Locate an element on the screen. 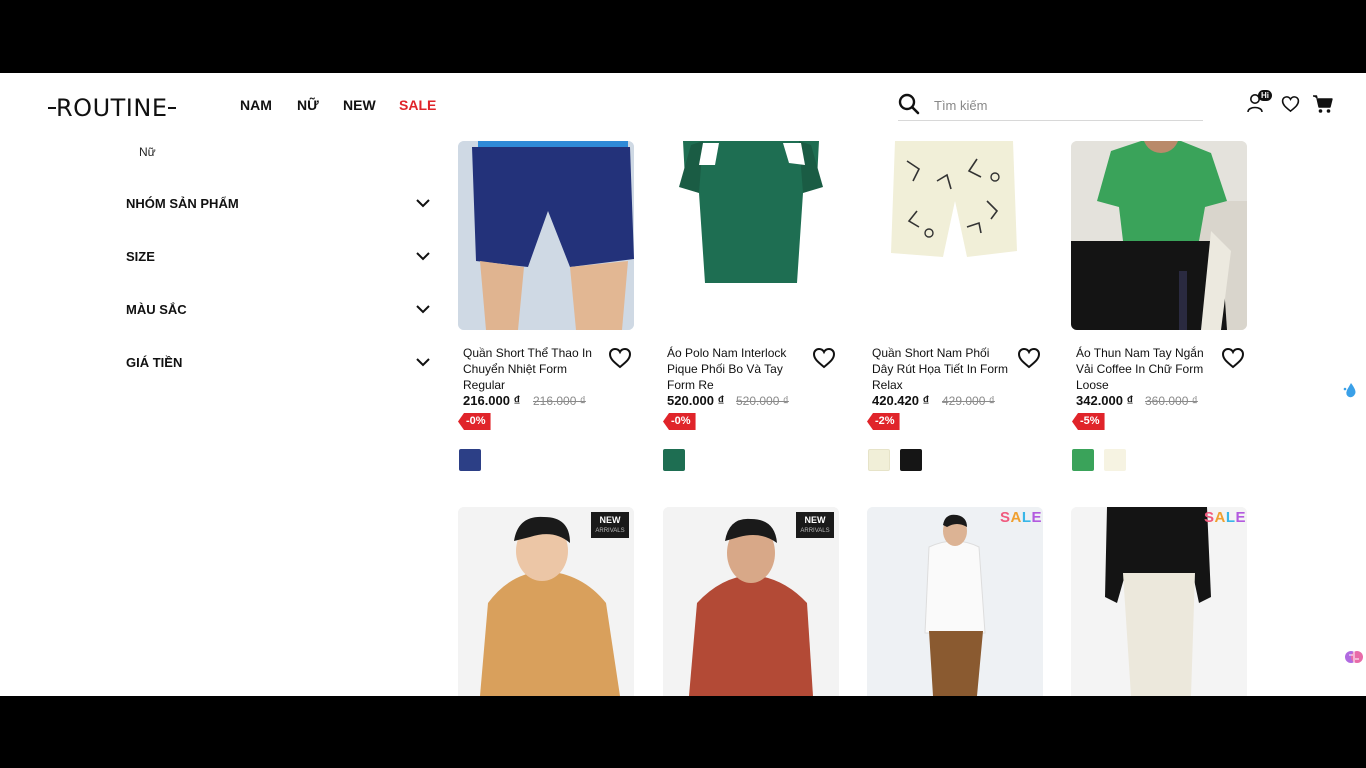 This screenshot has width=1366, height=768. search-icon is located at coordinates (909, 106).